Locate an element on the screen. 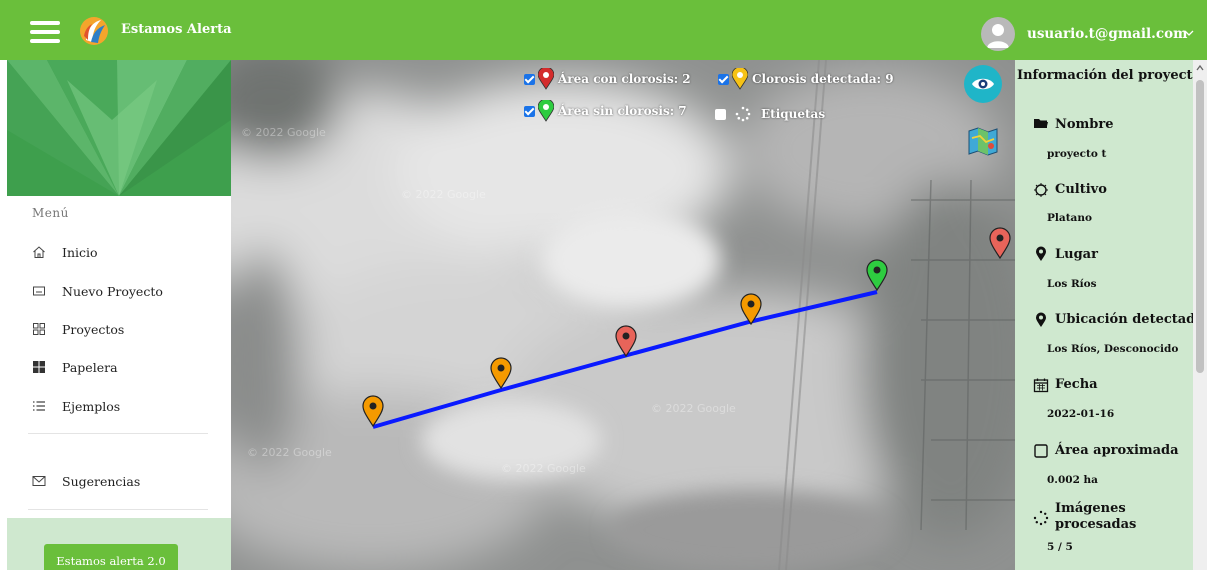 The width and height of the screenshot is (1207, 570). grid-icon is located at coordinates (39, 329).